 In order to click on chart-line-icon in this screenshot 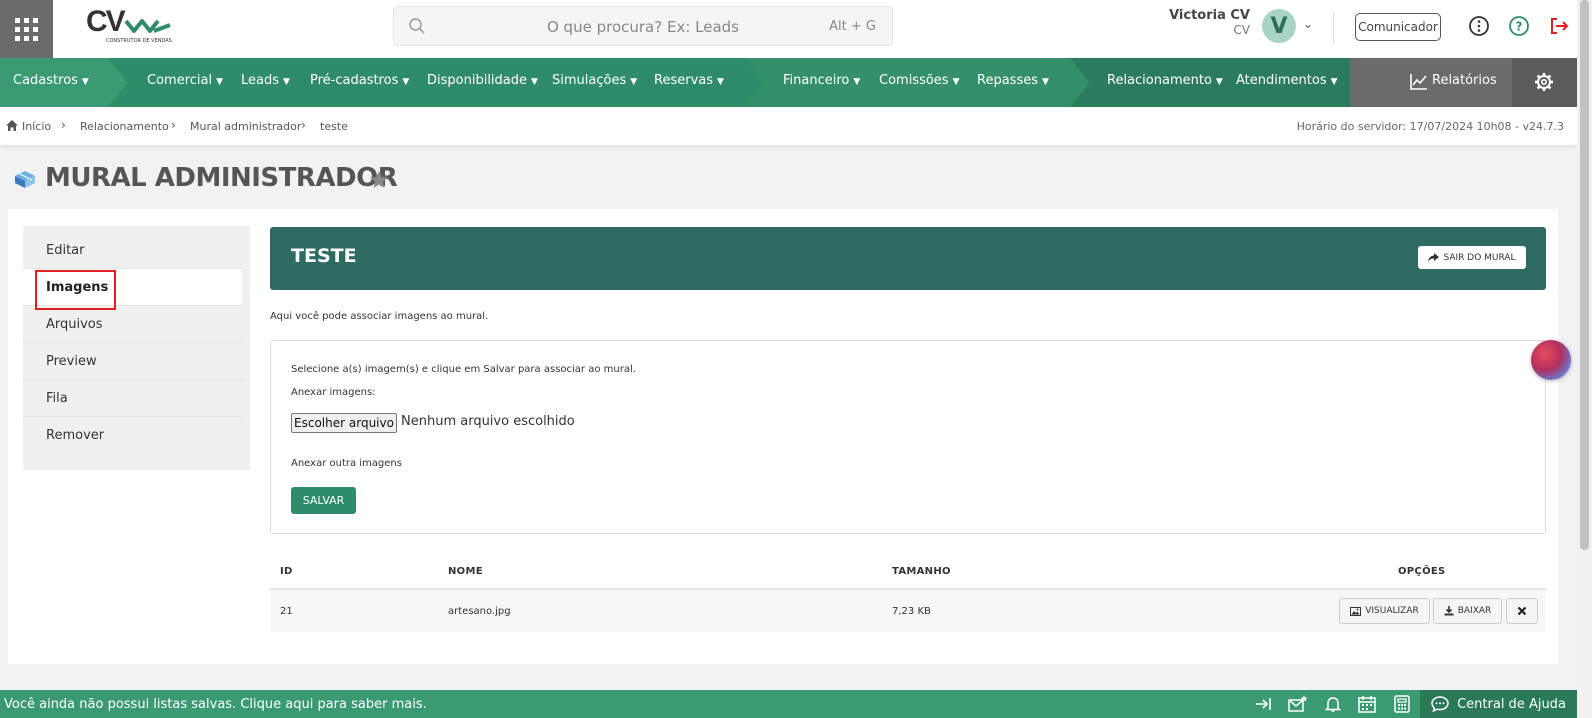, I will do `click(1418, 82)`.